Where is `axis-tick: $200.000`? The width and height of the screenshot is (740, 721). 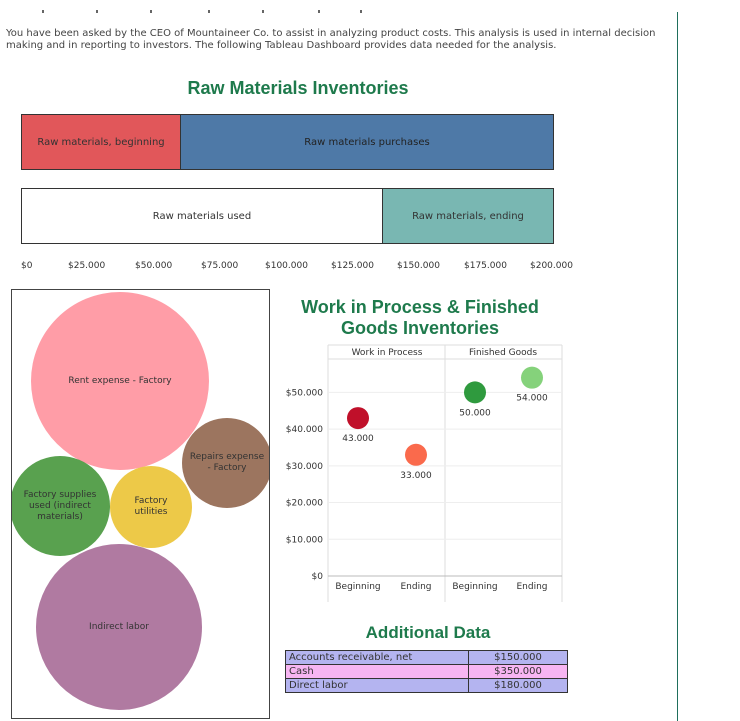
axis-tick: $200.000 is located at coordinates (551, 266).